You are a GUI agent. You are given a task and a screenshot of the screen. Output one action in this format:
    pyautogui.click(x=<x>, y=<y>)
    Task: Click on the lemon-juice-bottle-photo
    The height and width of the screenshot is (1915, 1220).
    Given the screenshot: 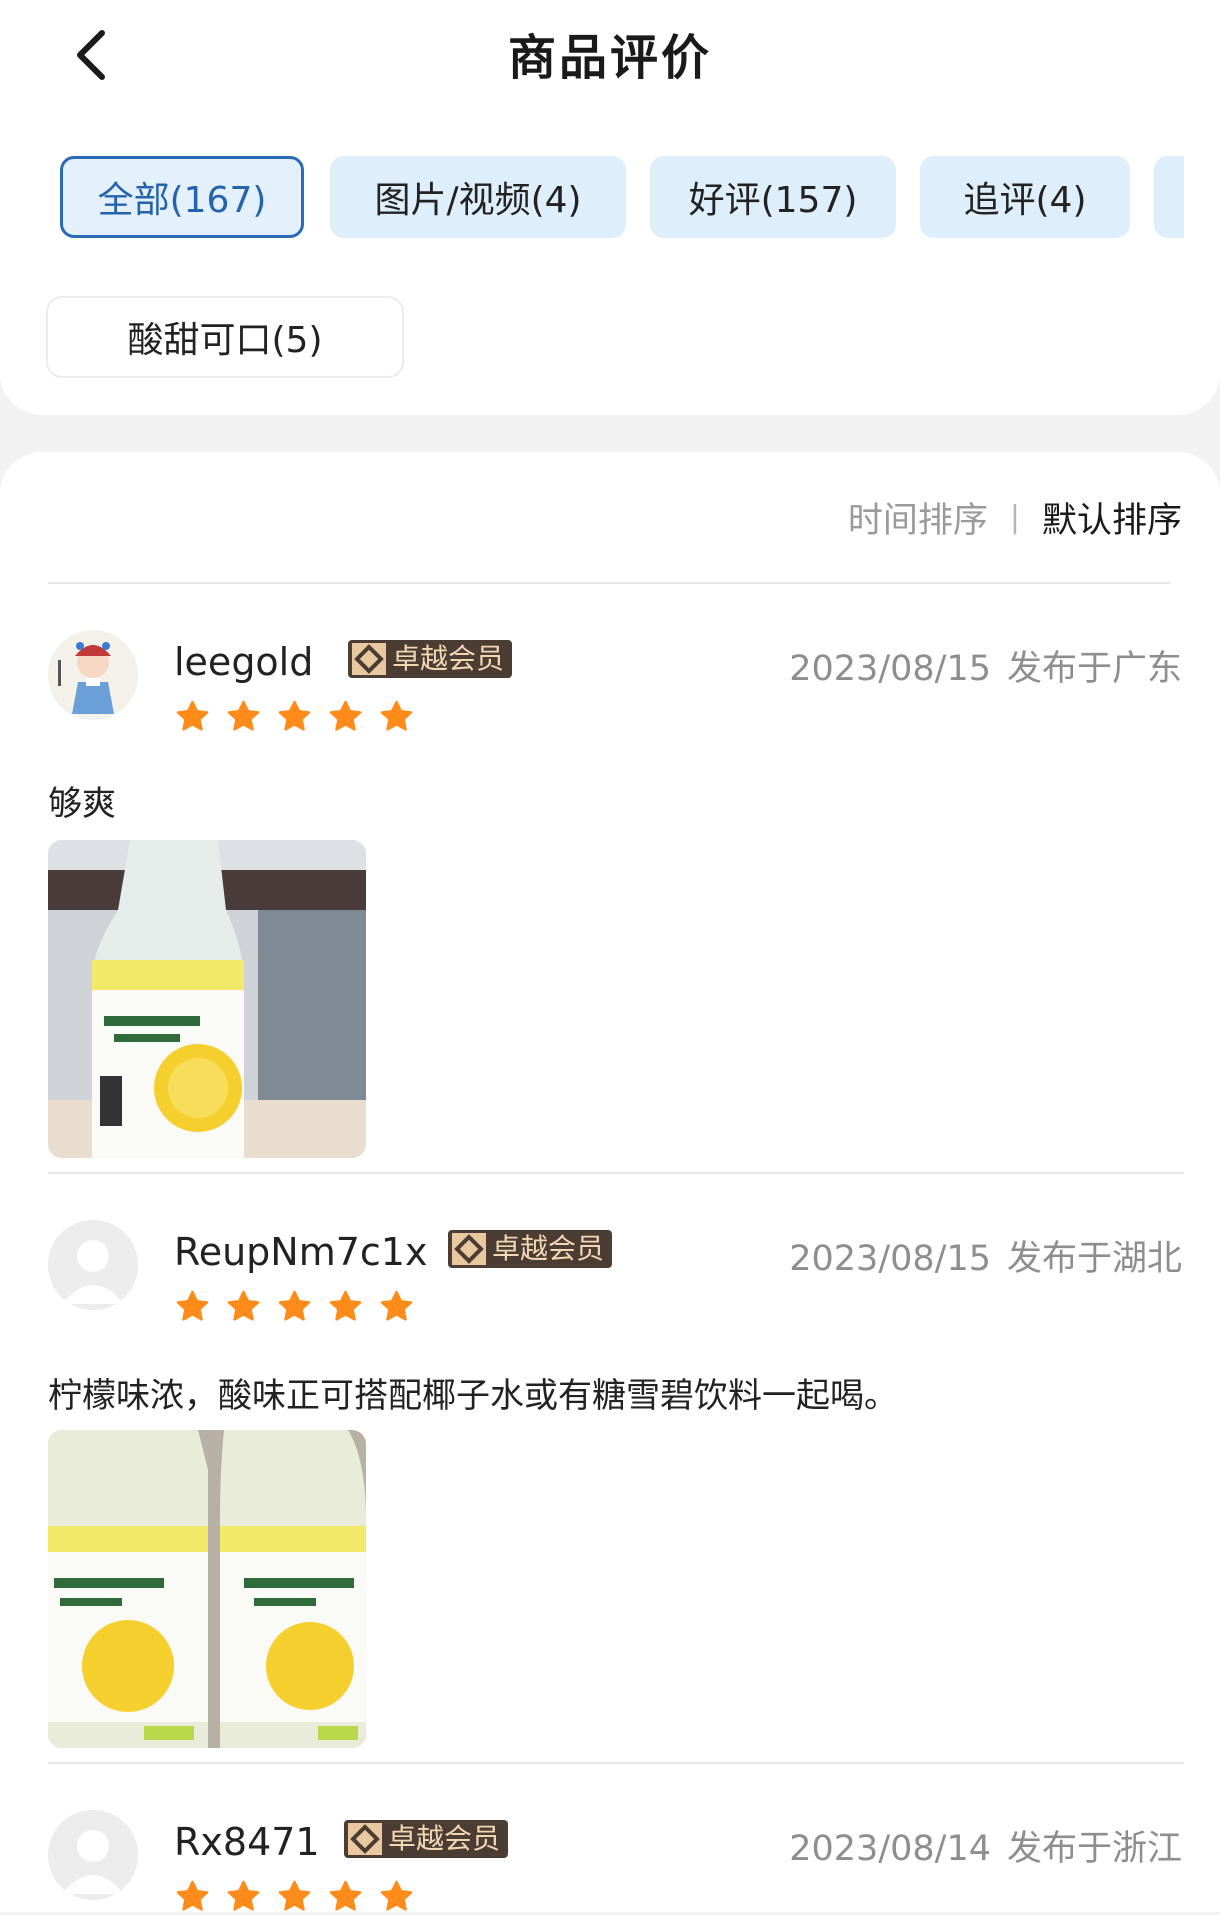 What is the action you would take?
    pyautogui.click(x=207, y=999)
    